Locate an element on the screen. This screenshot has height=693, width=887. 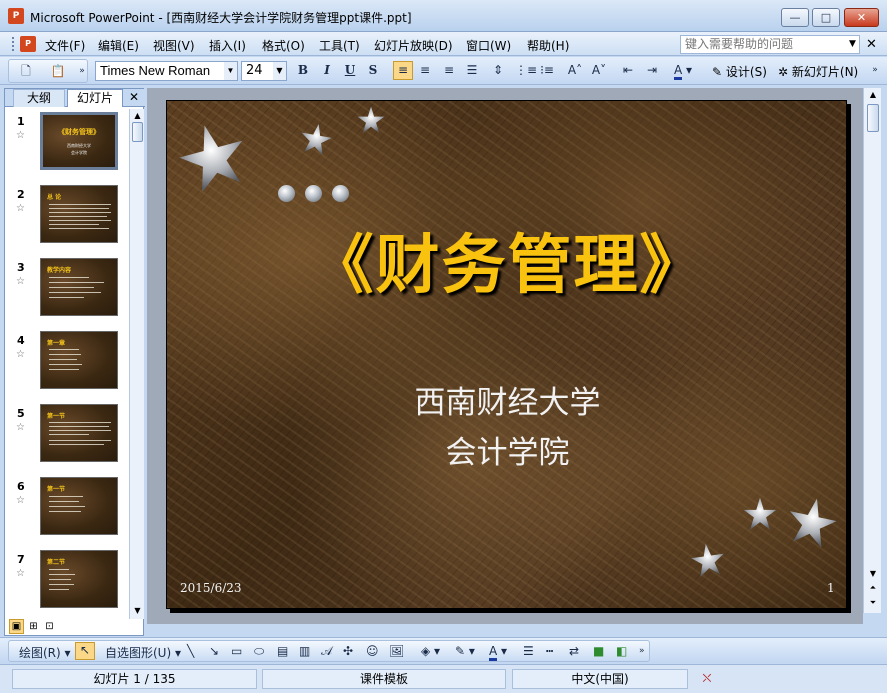
thumbnail-scrollbar: ▲ ▼ is located at coordinates (136, 364).